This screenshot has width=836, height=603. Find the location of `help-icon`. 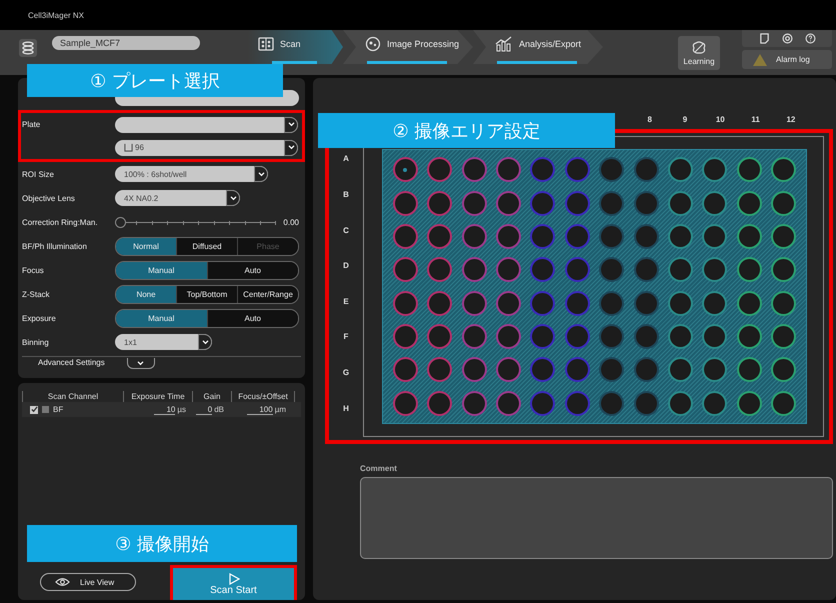

help-icon is located at coordinates (810, 38).